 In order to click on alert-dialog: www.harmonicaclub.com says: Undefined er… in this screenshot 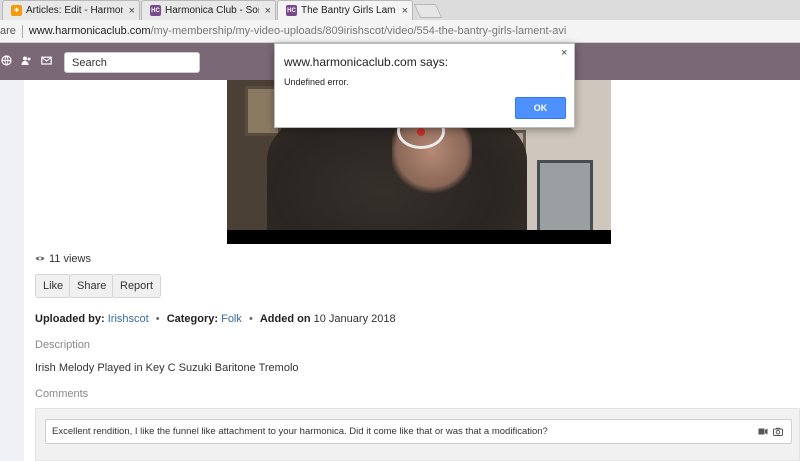, I will do `click(424, 85)`.